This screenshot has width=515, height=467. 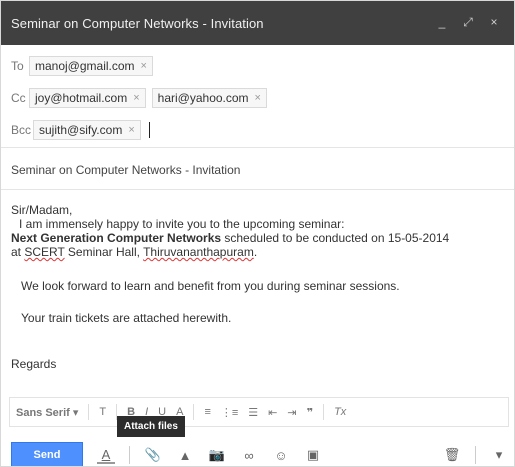 What do you see at coordinates (249, 455) in the screenshot?
I see `insert-link-icon: ∞` at bounding box center [249, 455].